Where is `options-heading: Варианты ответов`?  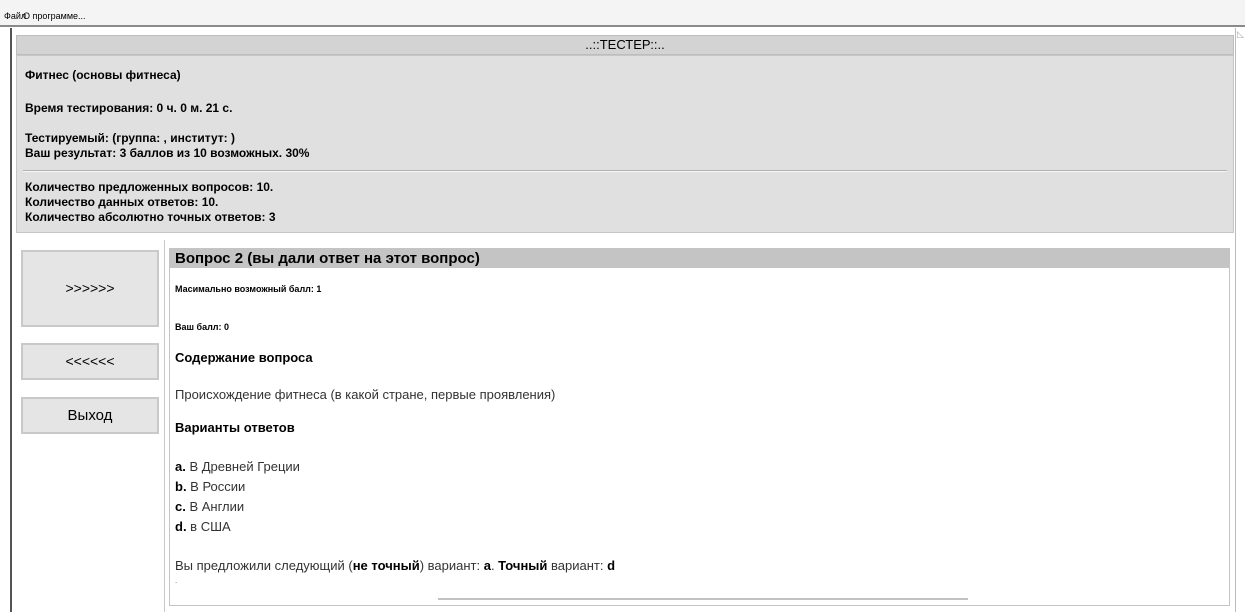
options-heading: Варианты ответов is located at coordinates (235, 427).